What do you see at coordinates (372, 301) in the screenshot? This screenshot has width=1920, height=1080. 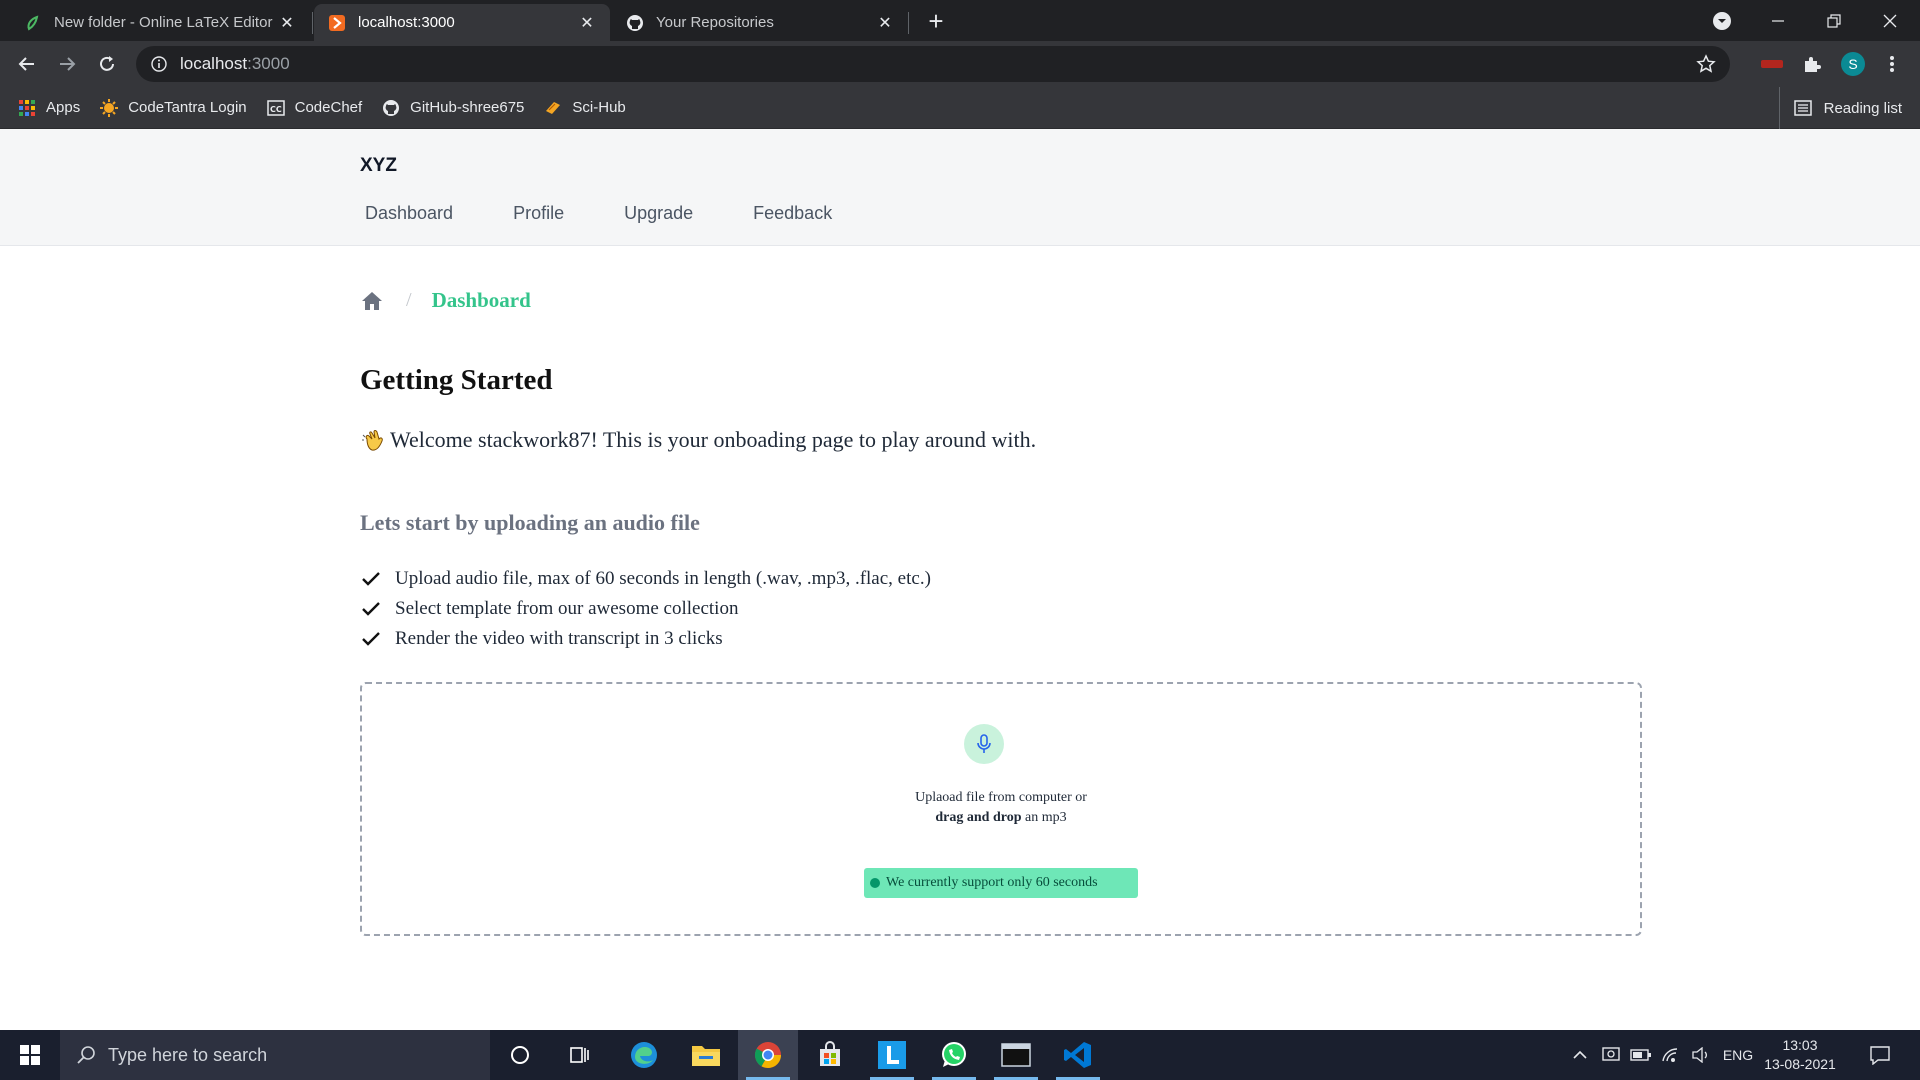 I see `home-icon` at bounding box center [372, 301].